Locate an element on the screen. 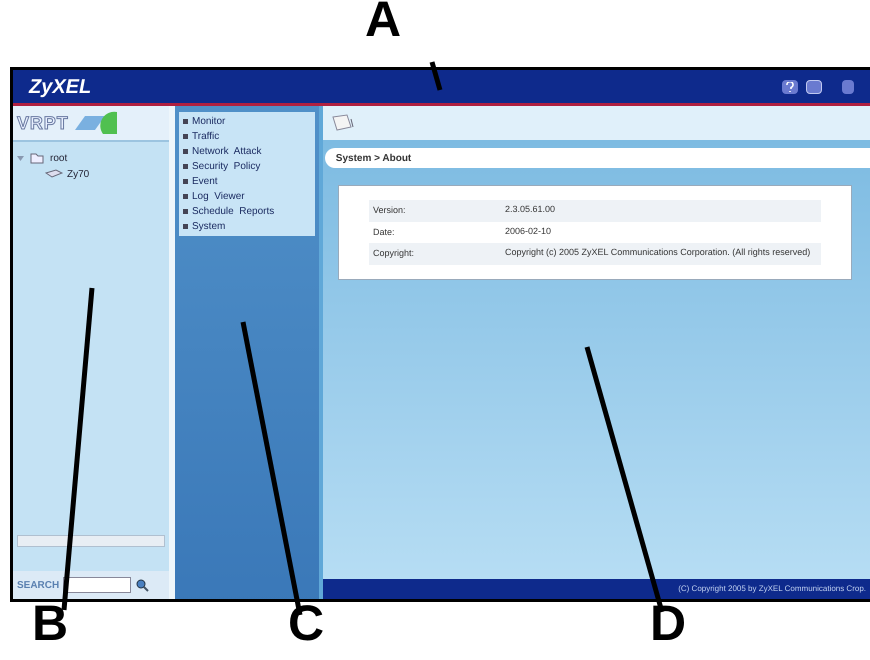  logo: ZyXEL is located at coordinates (60, 87).